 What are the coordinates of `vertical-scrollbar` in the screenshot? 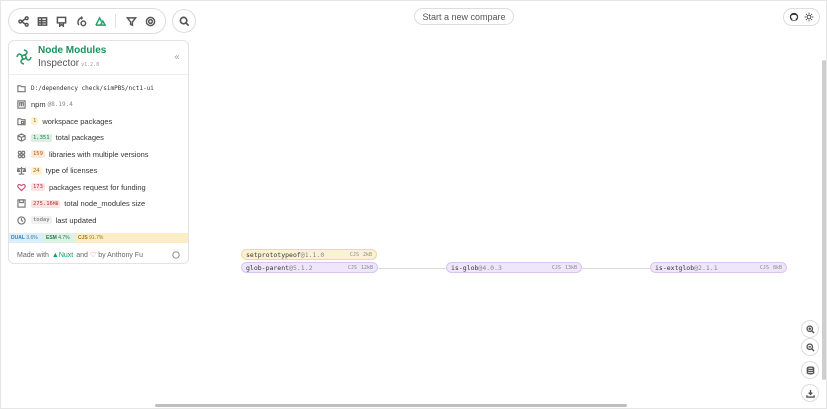 It's located at (824, 220).